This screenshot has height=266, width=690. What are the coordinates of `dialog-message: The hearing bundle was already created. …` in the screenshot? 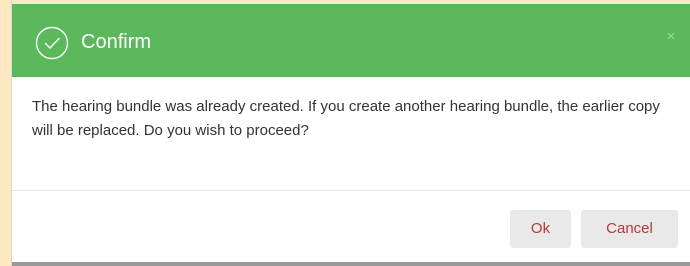 It's located at (346, 118).